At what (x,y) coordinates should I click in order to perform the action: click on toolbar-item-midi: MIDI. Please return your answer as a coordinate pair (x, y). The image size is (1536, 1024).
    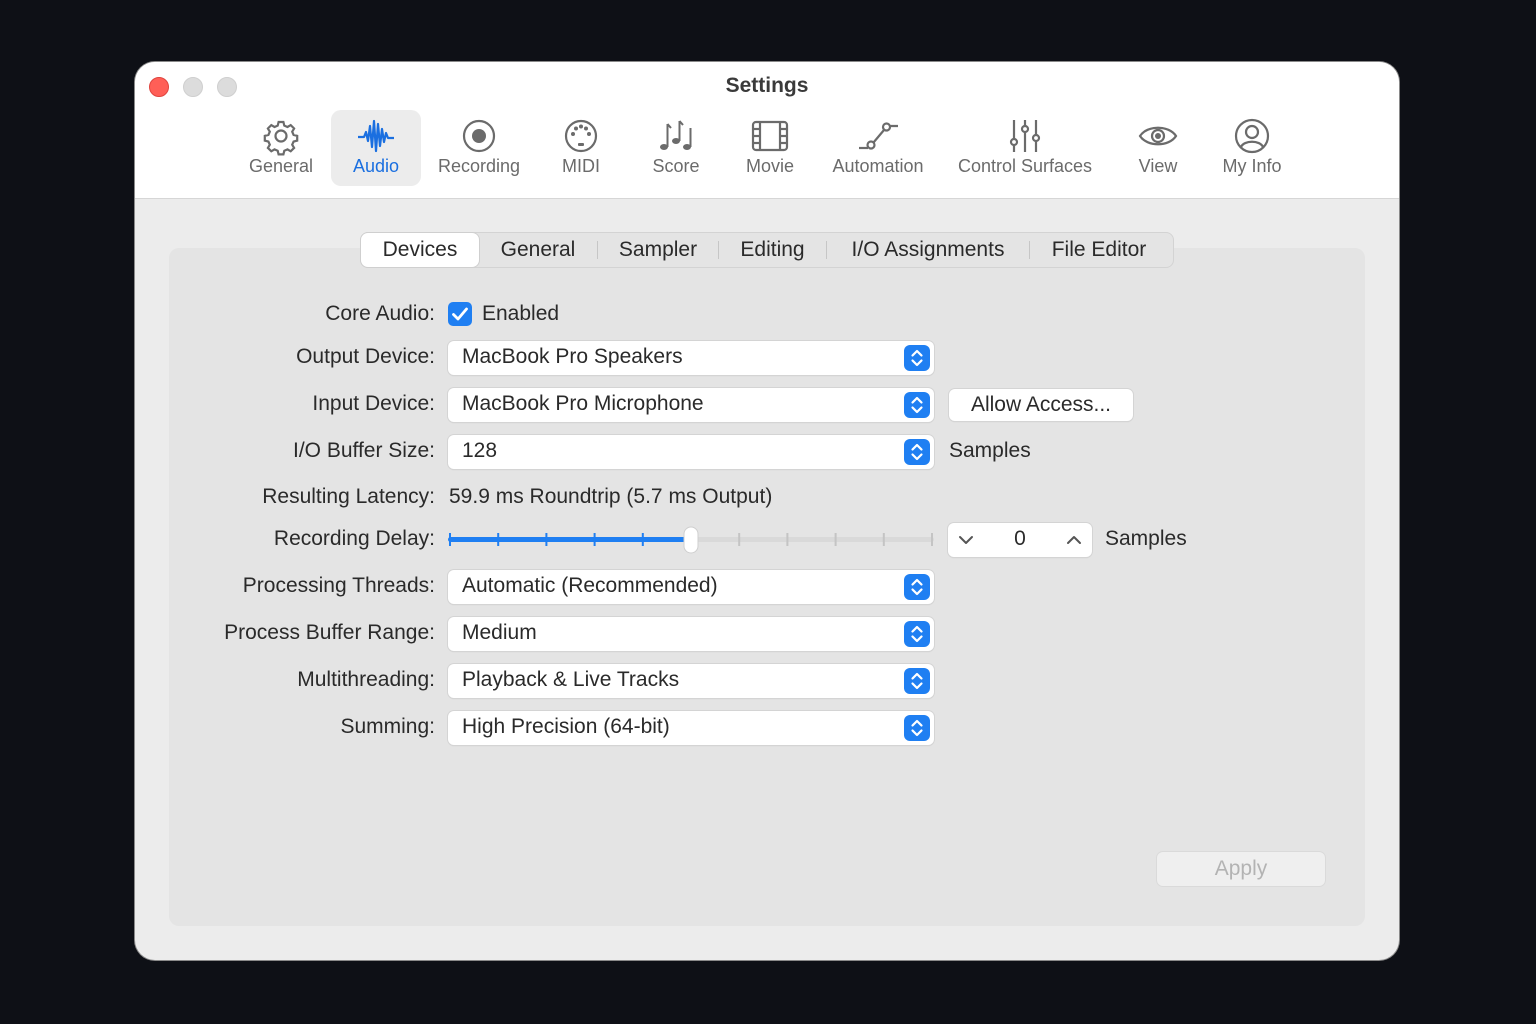
    Looking at the image, I should click on (581, 148).